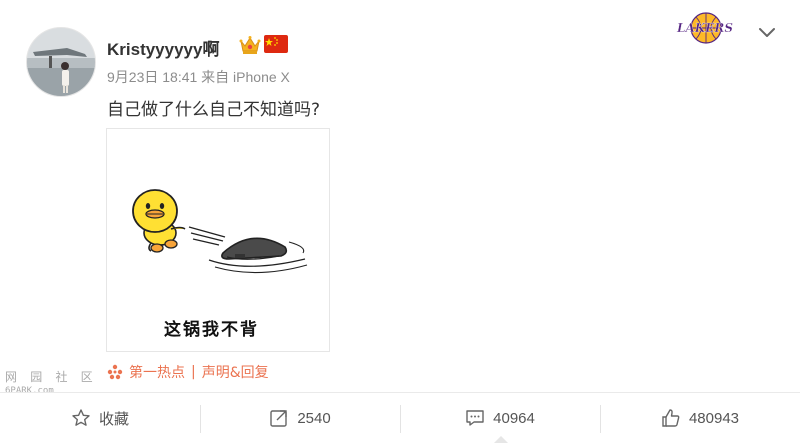 This screenshot has width=800, height=443. Describe the element at coordinates (50, 377) in the screenshot. I see `watermark-glyphs: 网 园 社 区` at that location.